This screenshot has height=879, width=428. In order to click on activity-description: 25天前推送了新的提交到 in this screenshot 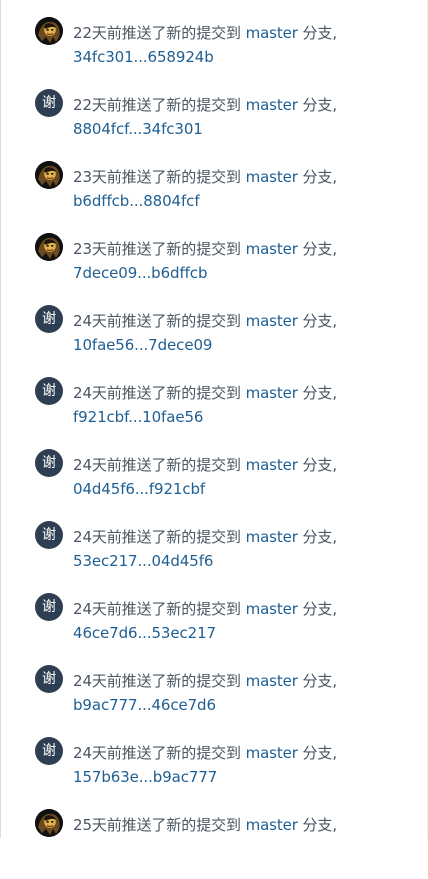, I will do `click(157, 825)`.